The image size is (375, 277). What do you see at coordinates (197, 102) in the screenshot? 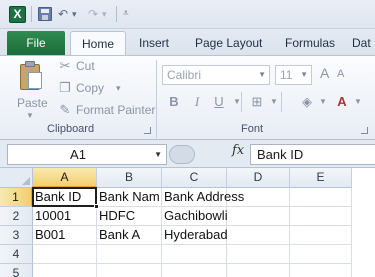
I see `italic-button: I` at bounding box center [197, 102].